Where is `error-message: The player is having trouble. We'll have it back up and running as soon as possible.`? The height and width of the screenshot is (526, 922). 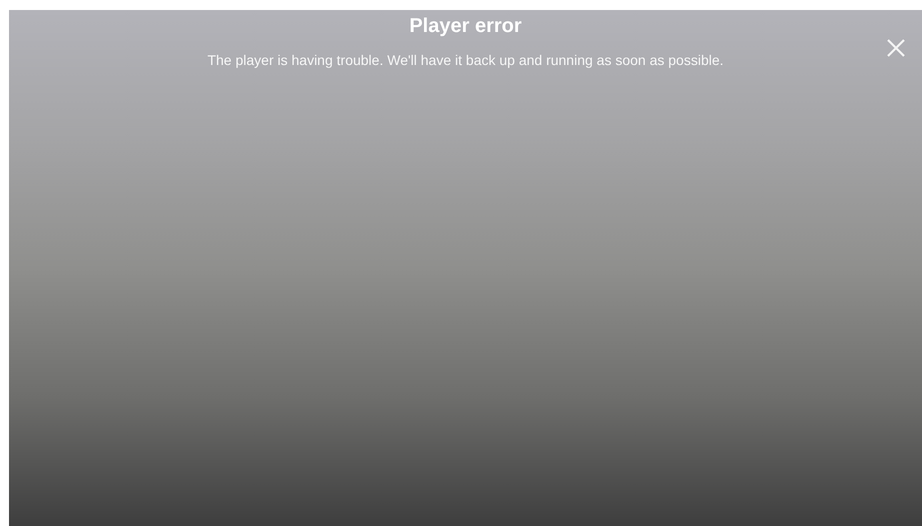
error-message: The player is having trouble. We'll have it back up and running as soon as possible. is located at coordinates (465, 60).